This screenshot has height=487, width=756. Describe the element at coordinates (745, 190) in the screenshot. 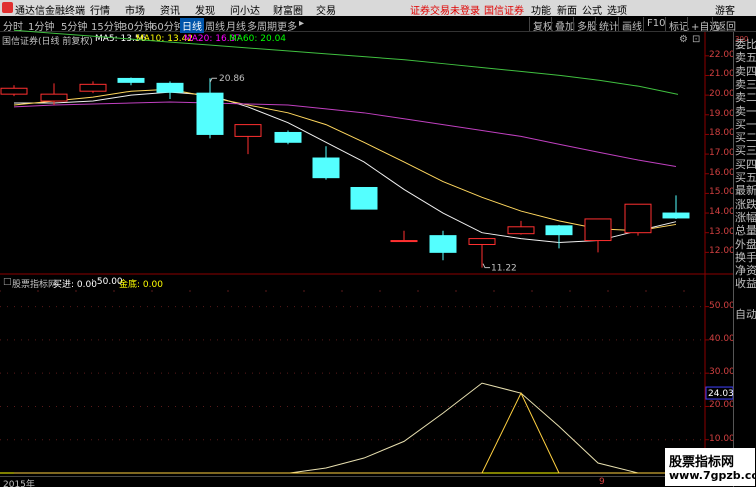

I see `sidebar-item: 最新` at that location.